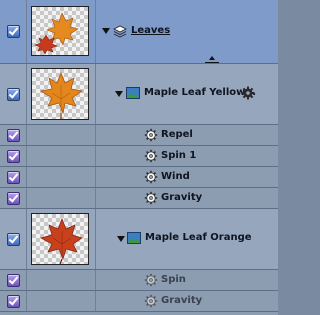  I want to click on maple-leaves-thumbnail-image, so click(56, 33).